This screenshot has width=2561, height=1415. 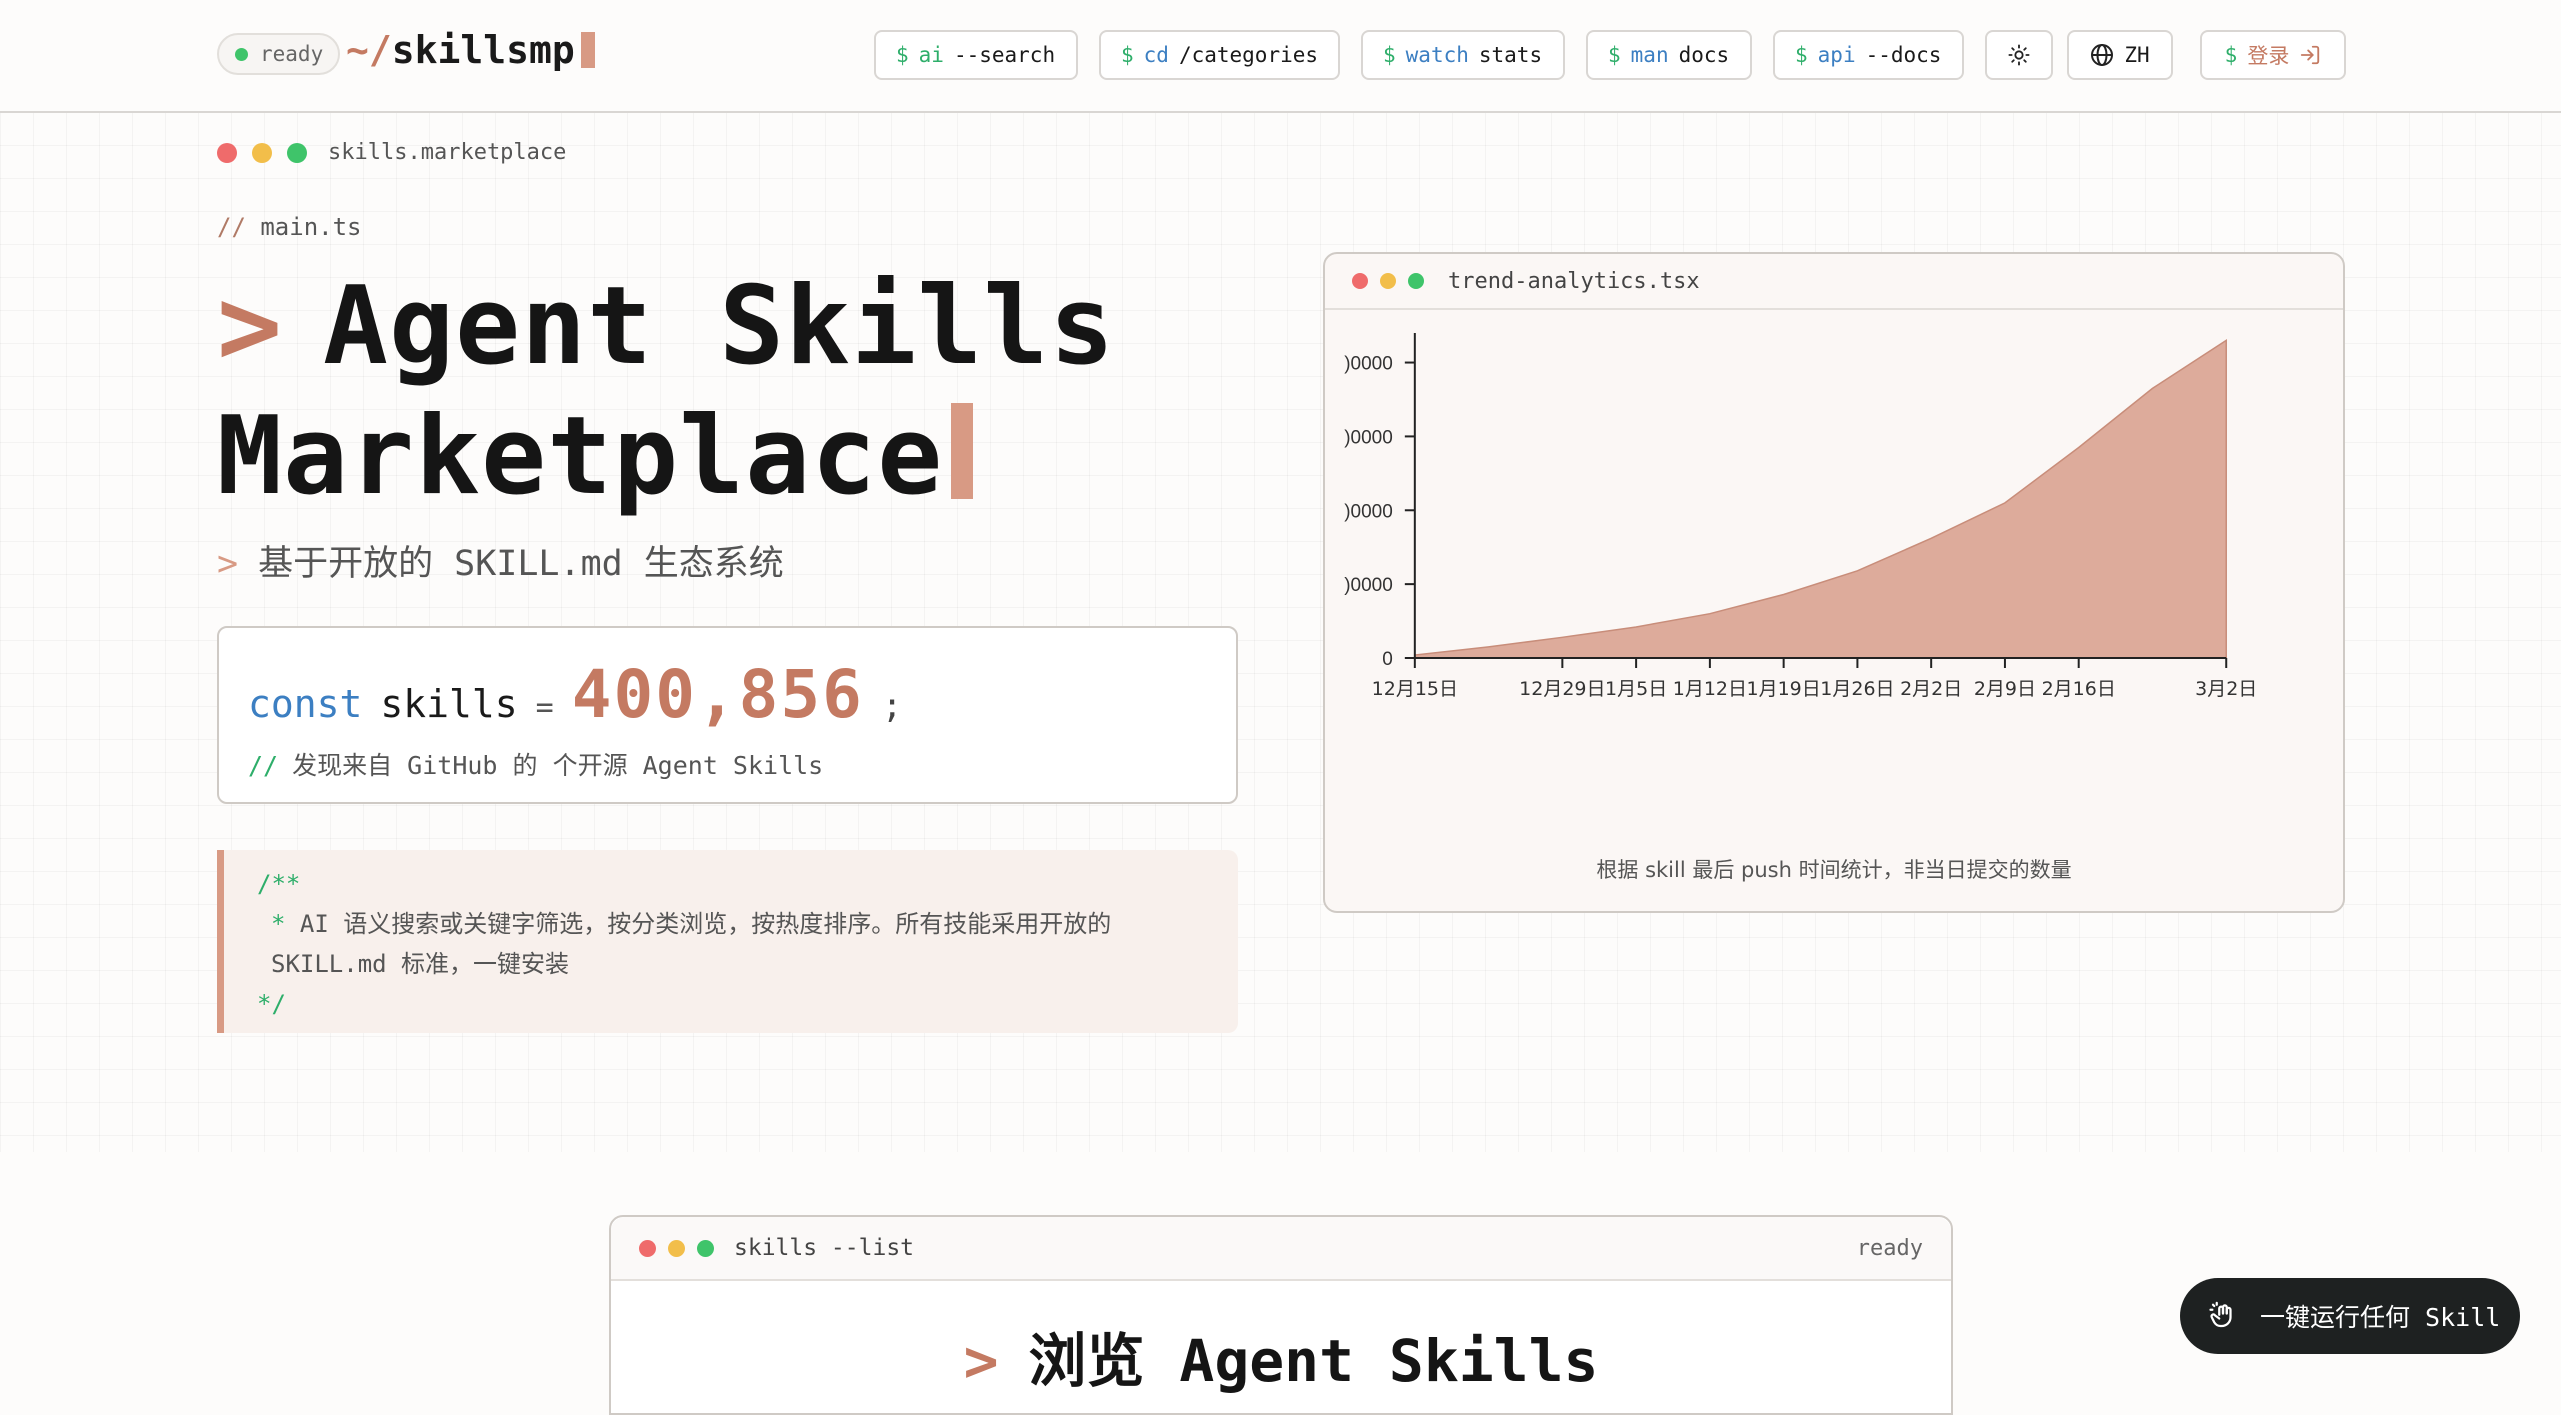 I want to click on skills-list-window: skills --list ready > 浏览 Agent Skills, so click(x=1281, y=1315).